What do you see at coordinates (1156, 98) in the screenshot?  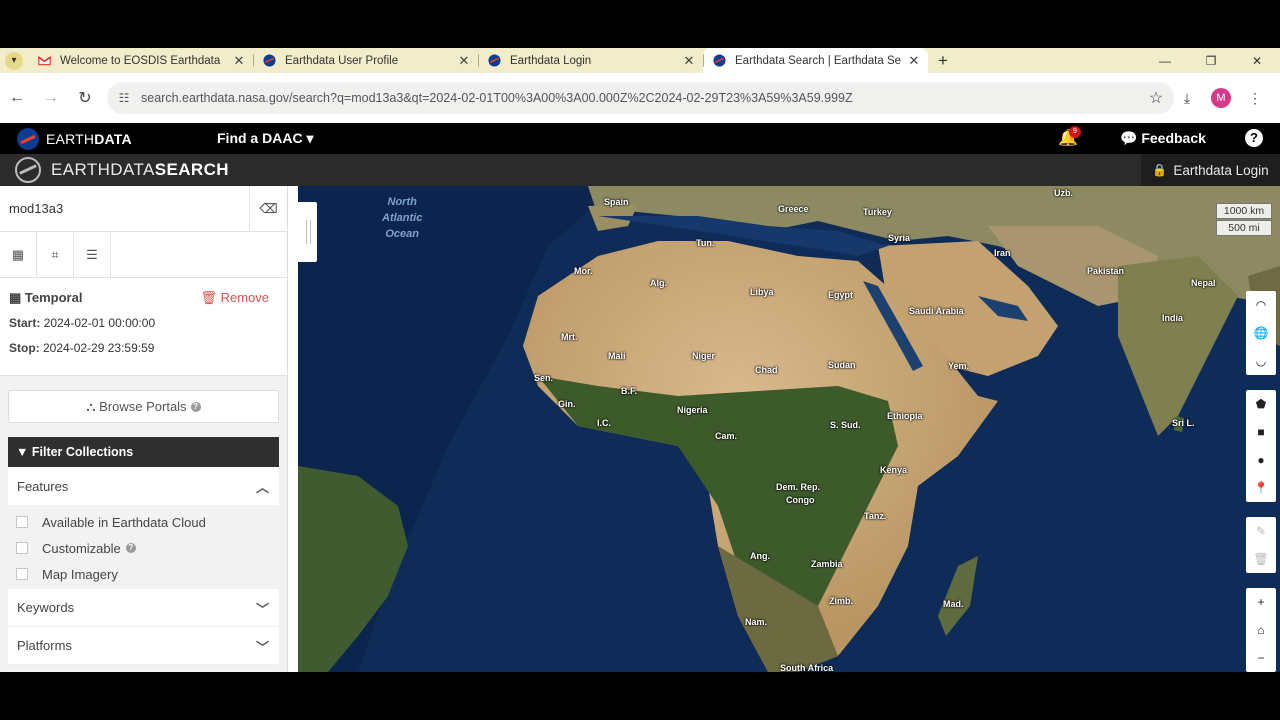 I see `bookmark-star-icon: ☆` at bounding box center [1156, 98].